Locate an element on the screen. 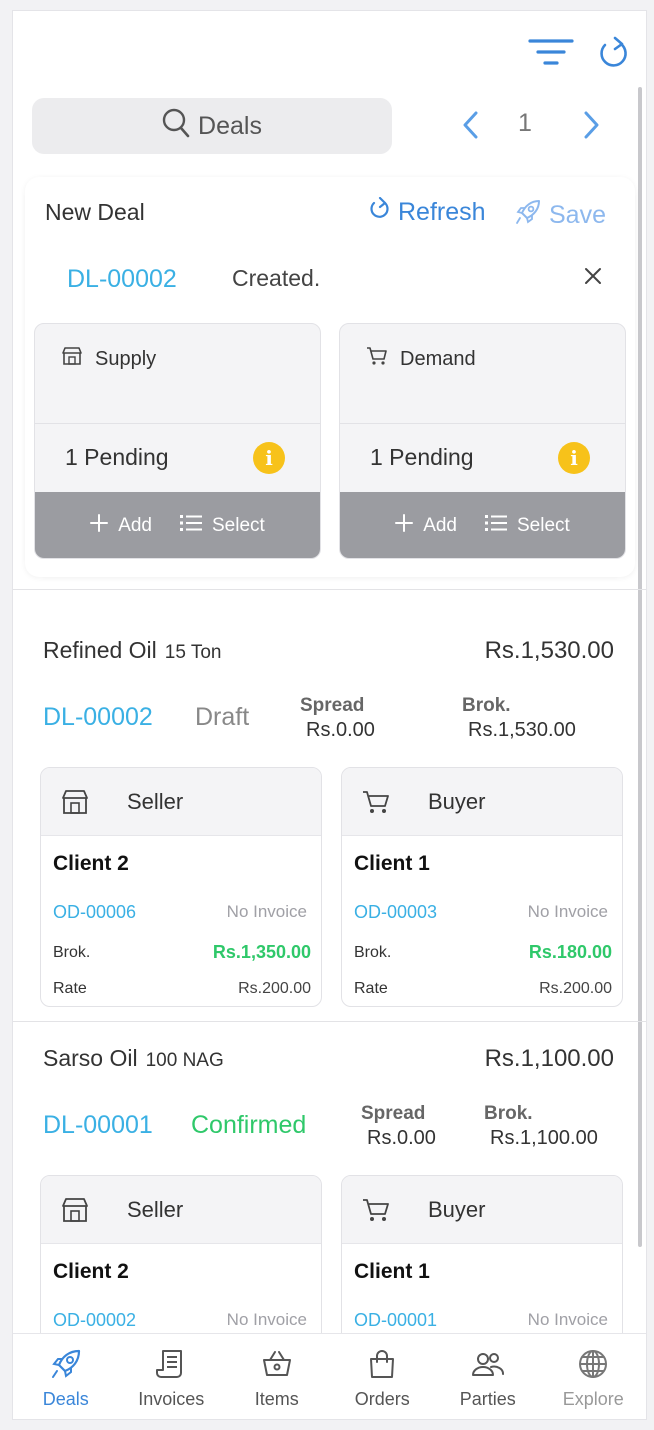  deal-product: Refined Oil 15 Ton is located at coordinates (132, 650).